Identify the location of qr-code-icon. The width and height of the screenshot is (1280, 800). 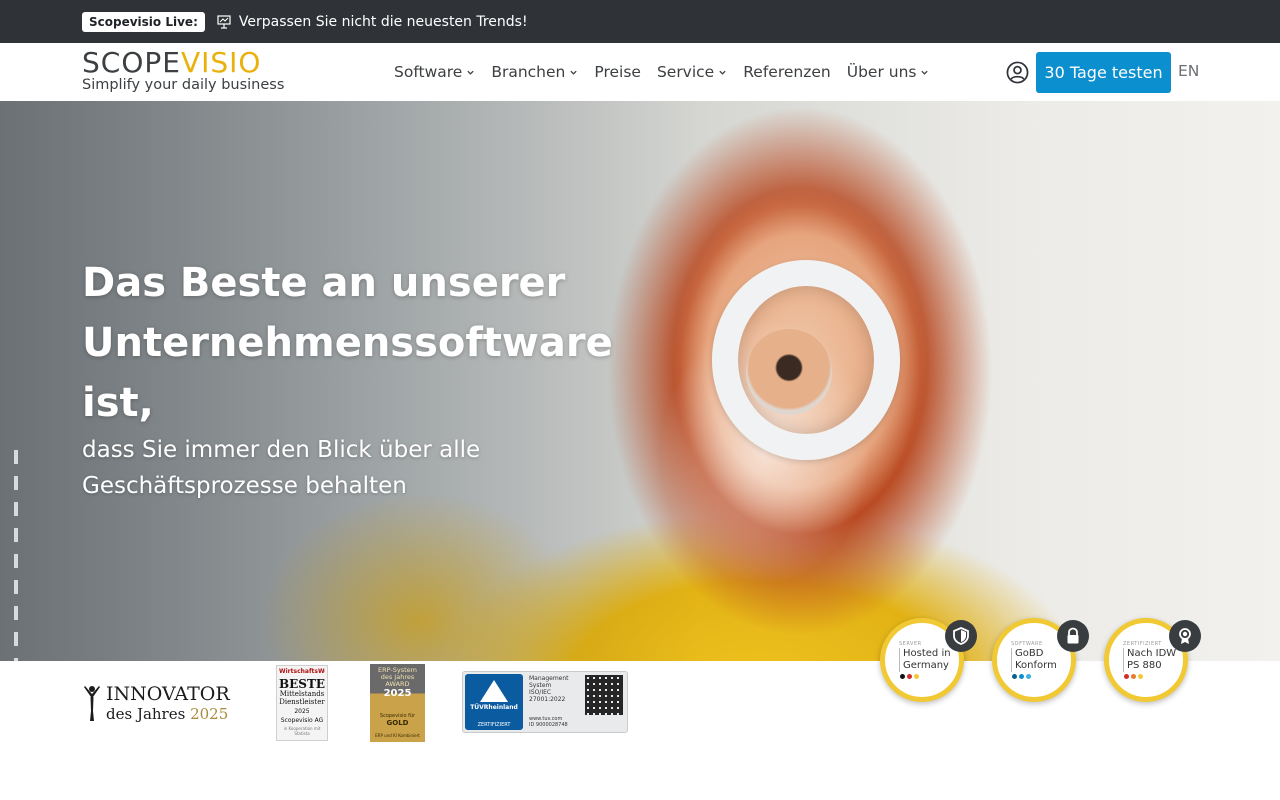
(604, 695).